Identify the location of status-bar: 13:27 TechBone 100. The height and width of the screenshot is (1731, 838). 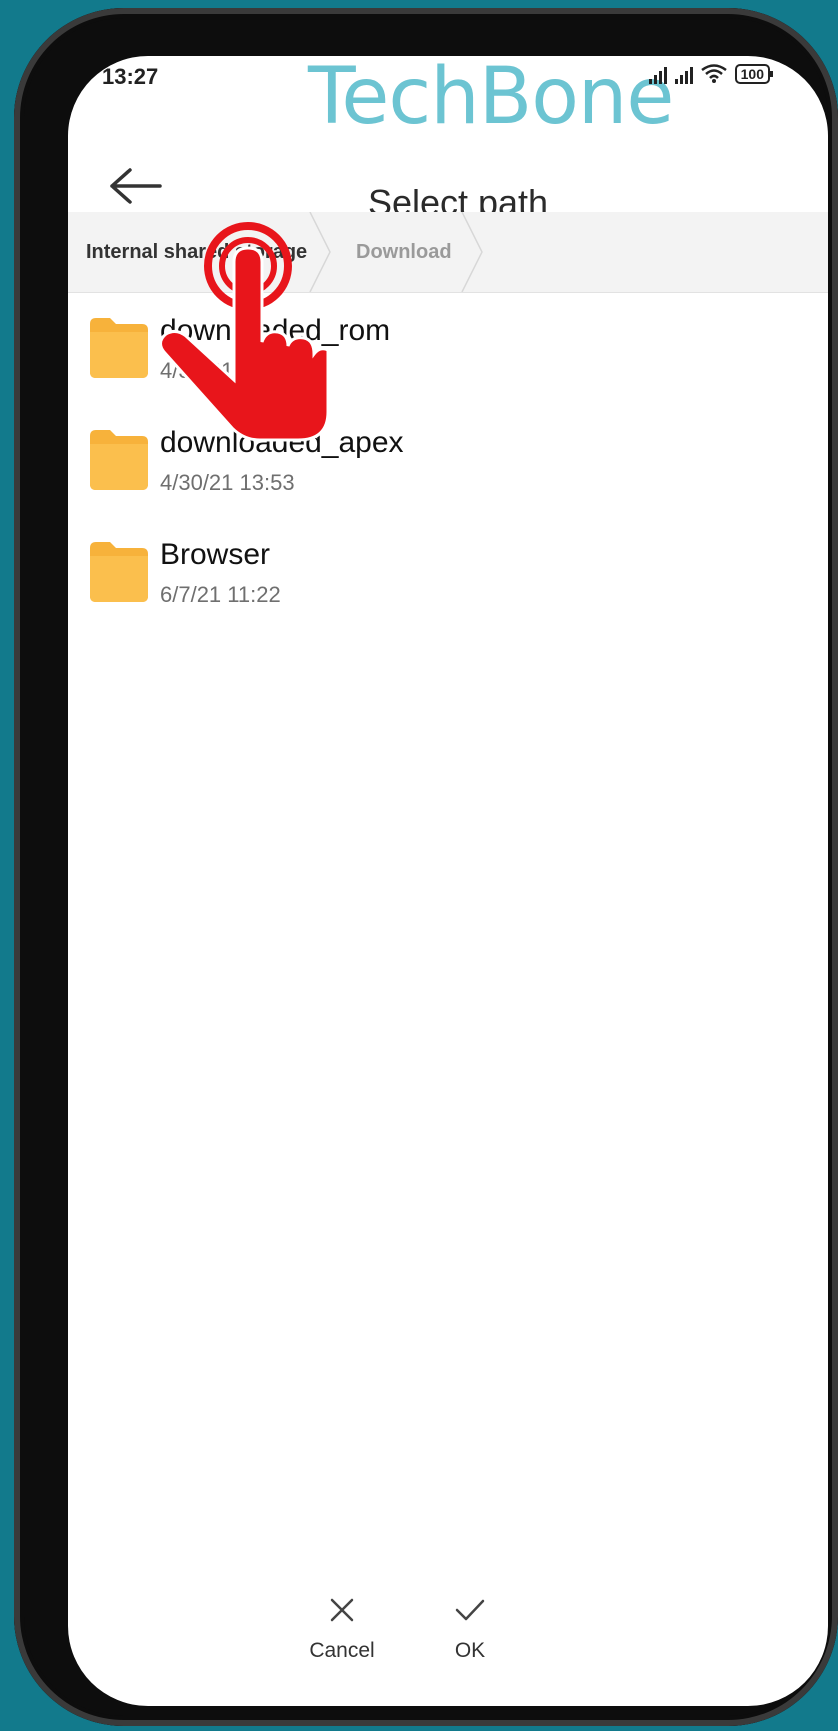
(448, 99).